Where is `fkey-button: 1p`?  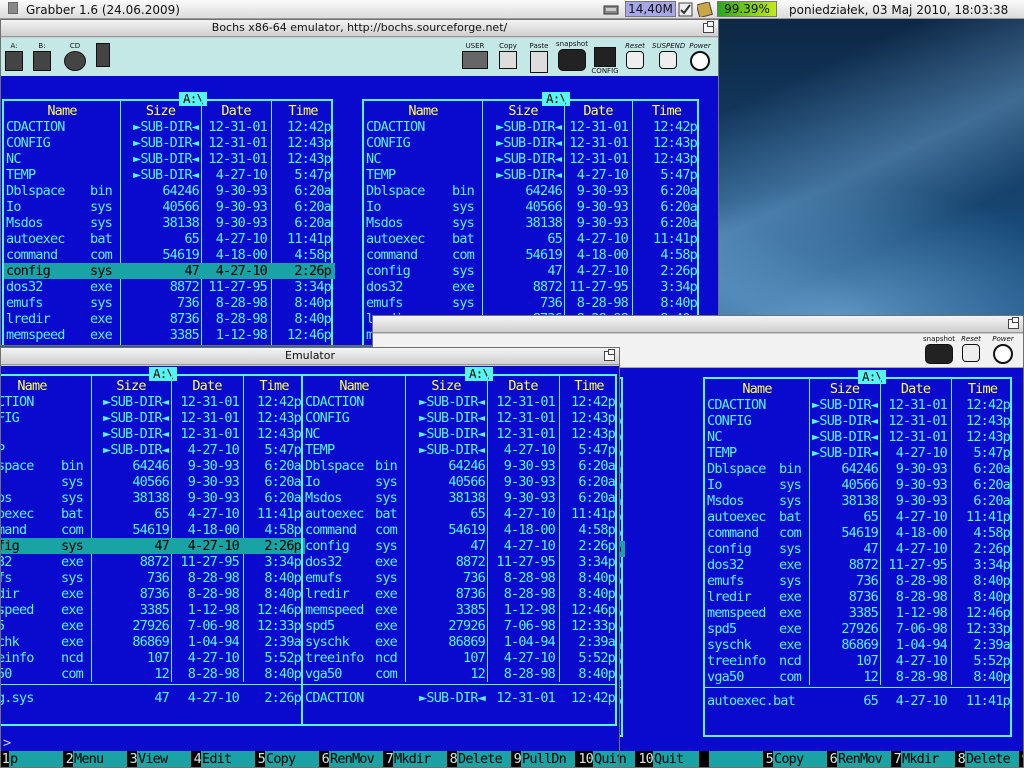 fkey-button: 1p is located at coordinates (33, 759).